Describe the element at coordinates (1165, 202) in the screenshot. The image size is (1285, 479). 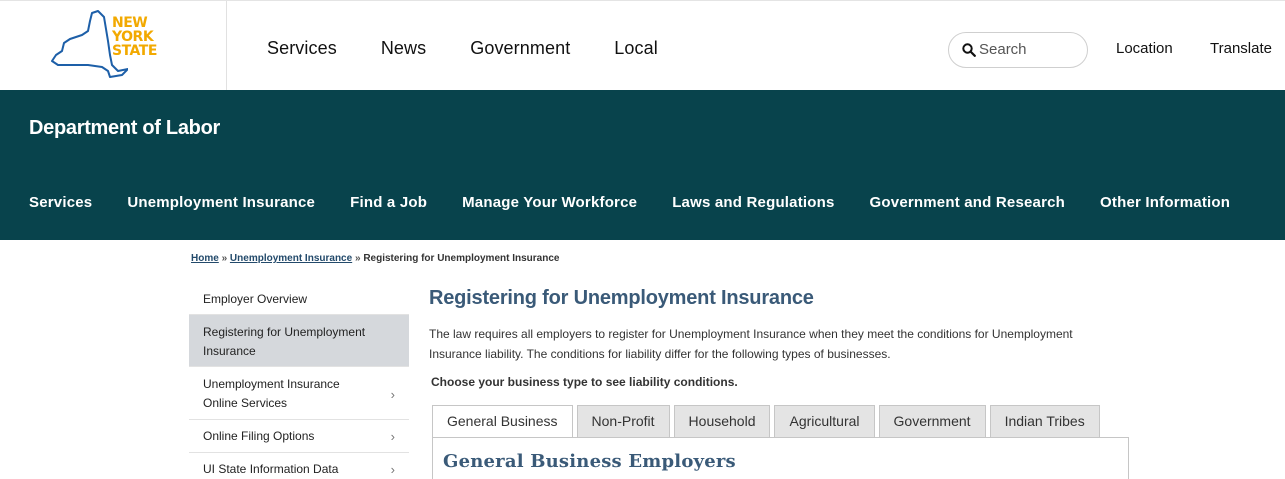
I see `agency-nav-other-information: Other Information` at that location.